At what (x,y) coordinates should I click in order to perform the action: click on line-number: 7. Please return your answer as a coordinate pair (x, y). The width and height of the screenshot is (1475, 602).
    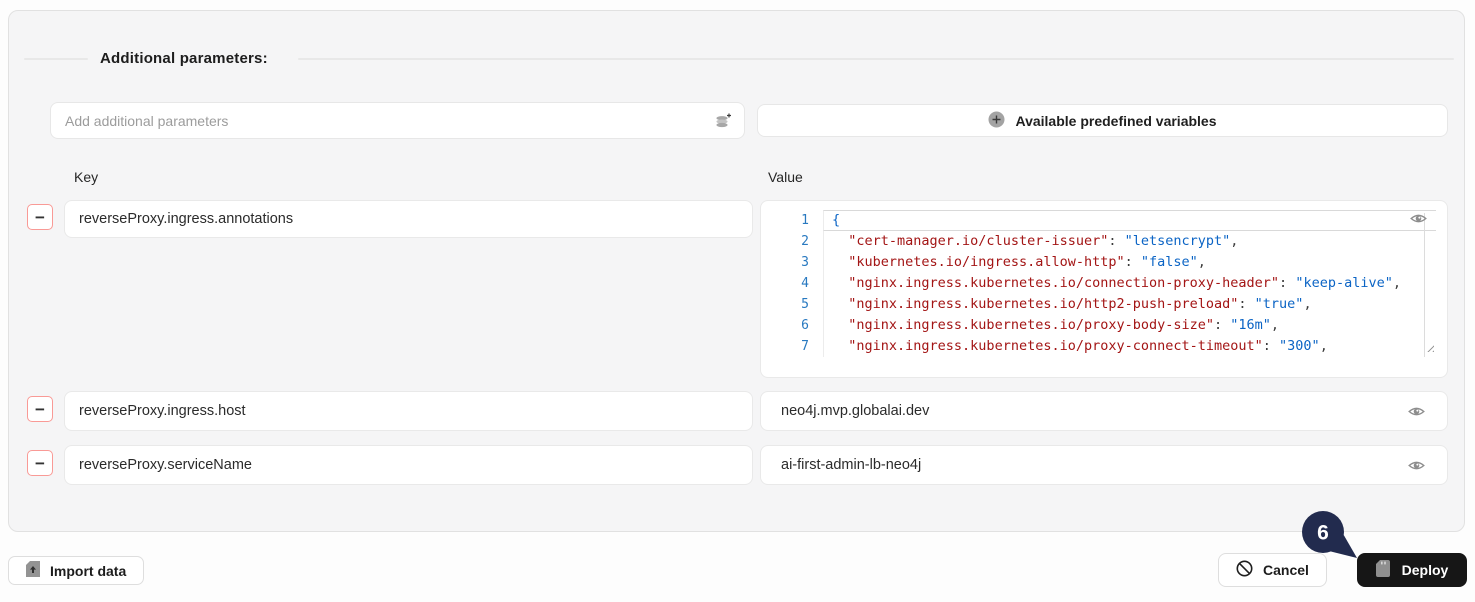
    Looking at the image, I should click on (805, 346).